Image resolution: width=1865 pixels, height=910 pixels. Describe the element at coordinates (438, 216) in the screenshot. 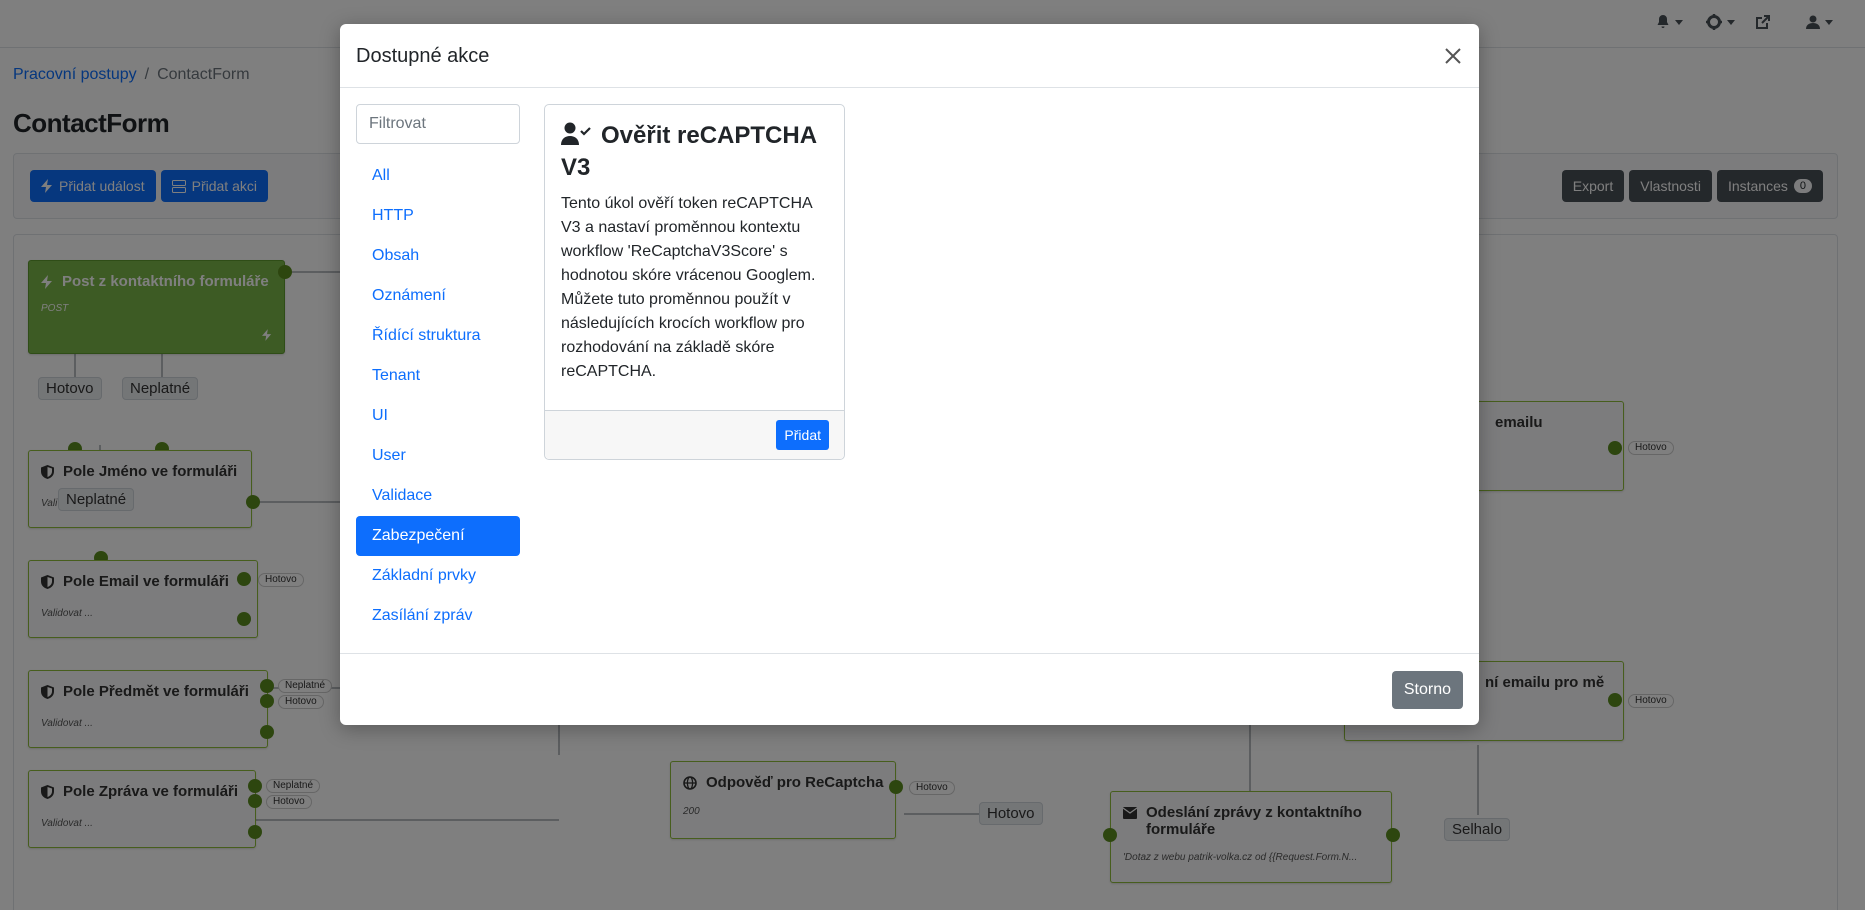

I see `category-item-http: HTTP` at that location.